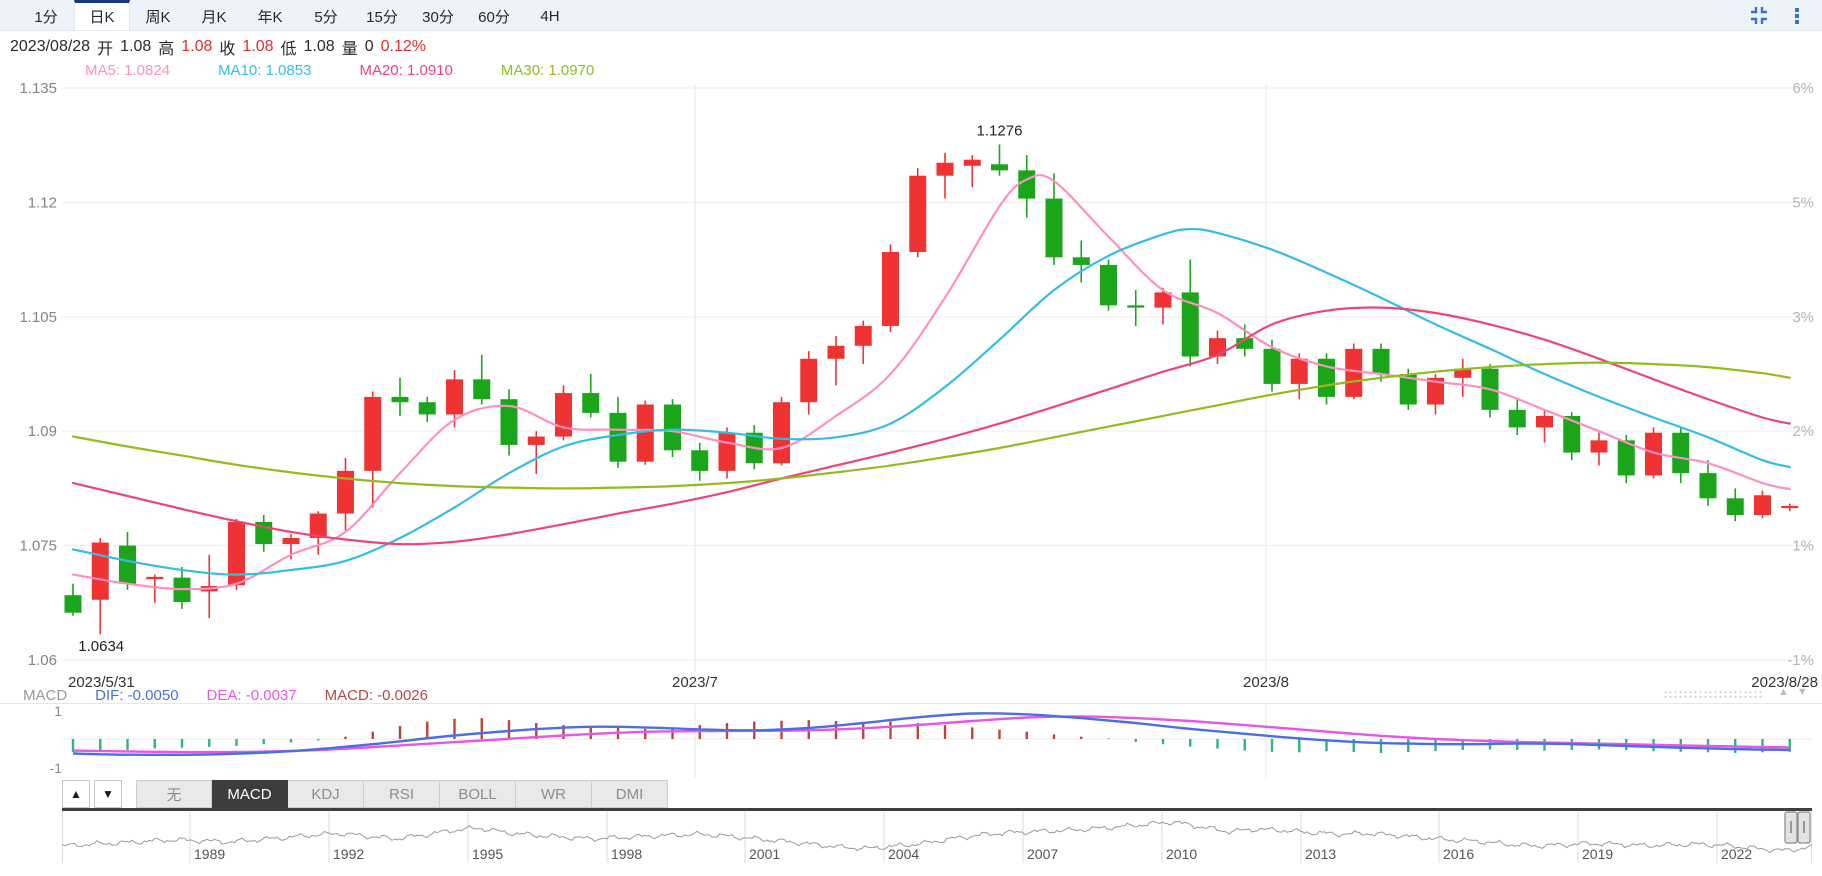  Describe the element at coordinates (1759, 16) in the screenshot. I see `collapse-icon` at that location.